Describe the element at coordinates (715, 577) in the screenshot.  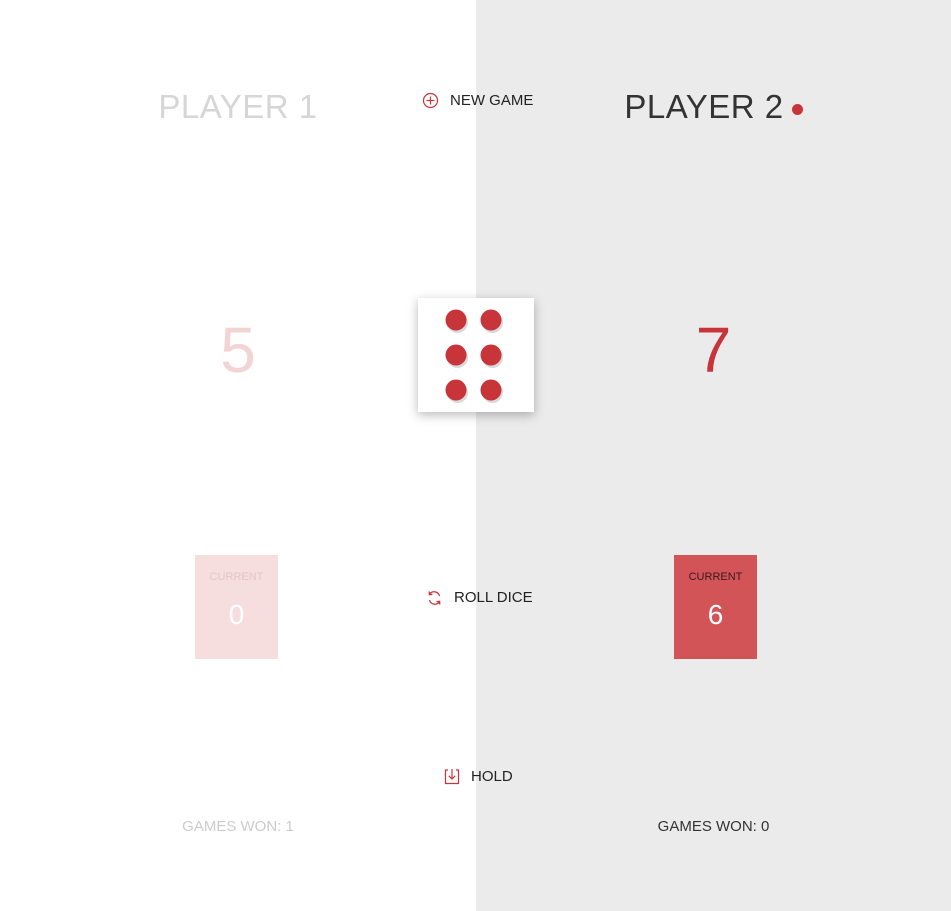
I see `player-2-current-label: Current` at that location.